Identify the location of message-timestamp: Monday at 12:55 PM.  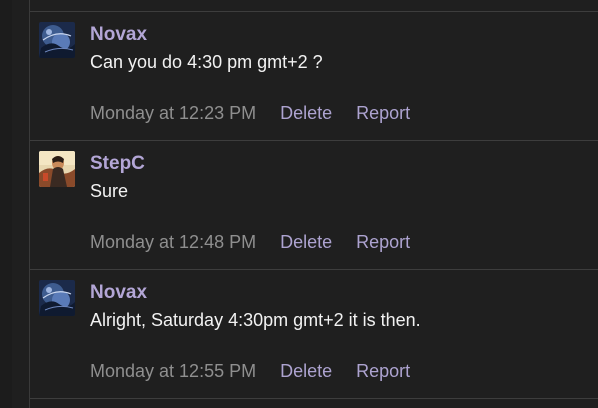
(173, 371).